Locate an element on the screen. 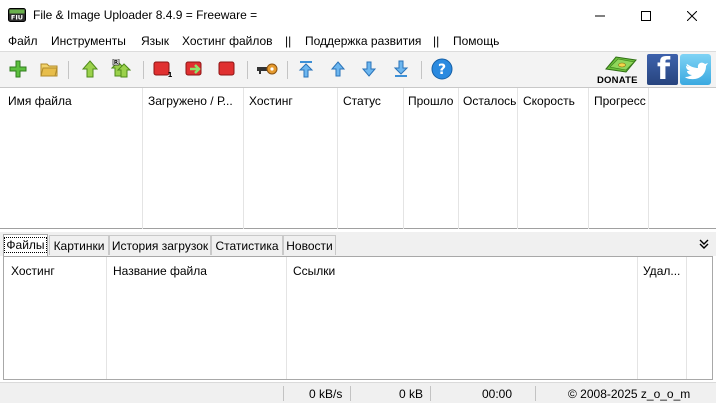  upload-resume-button: R is located at coordinates (121, 69).